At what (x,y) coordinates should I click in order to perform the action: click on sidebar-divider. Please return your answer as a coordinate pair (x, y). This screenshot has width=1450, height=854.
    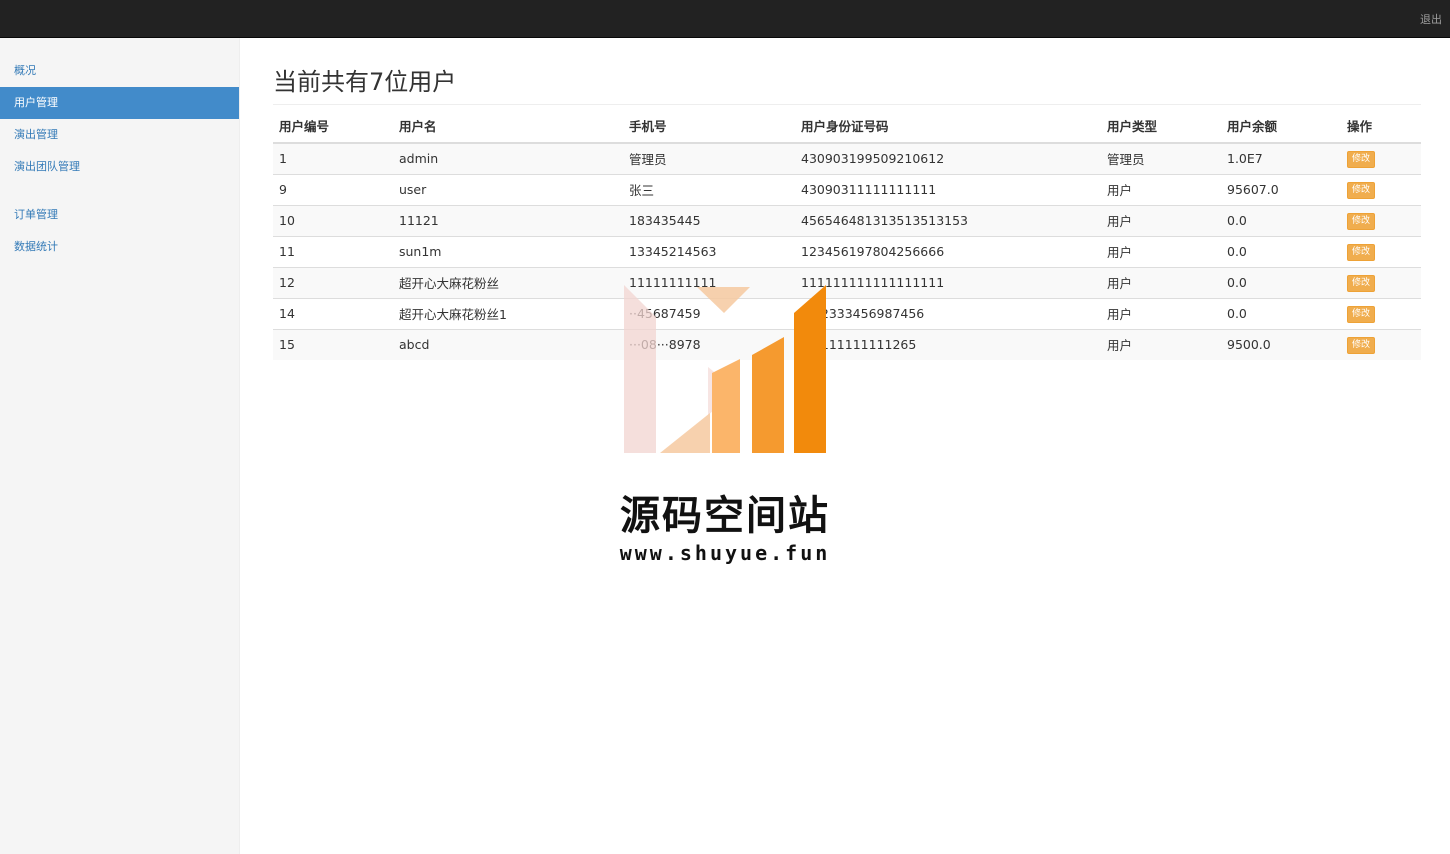
    Looking at the image, I should click on (119, 191).